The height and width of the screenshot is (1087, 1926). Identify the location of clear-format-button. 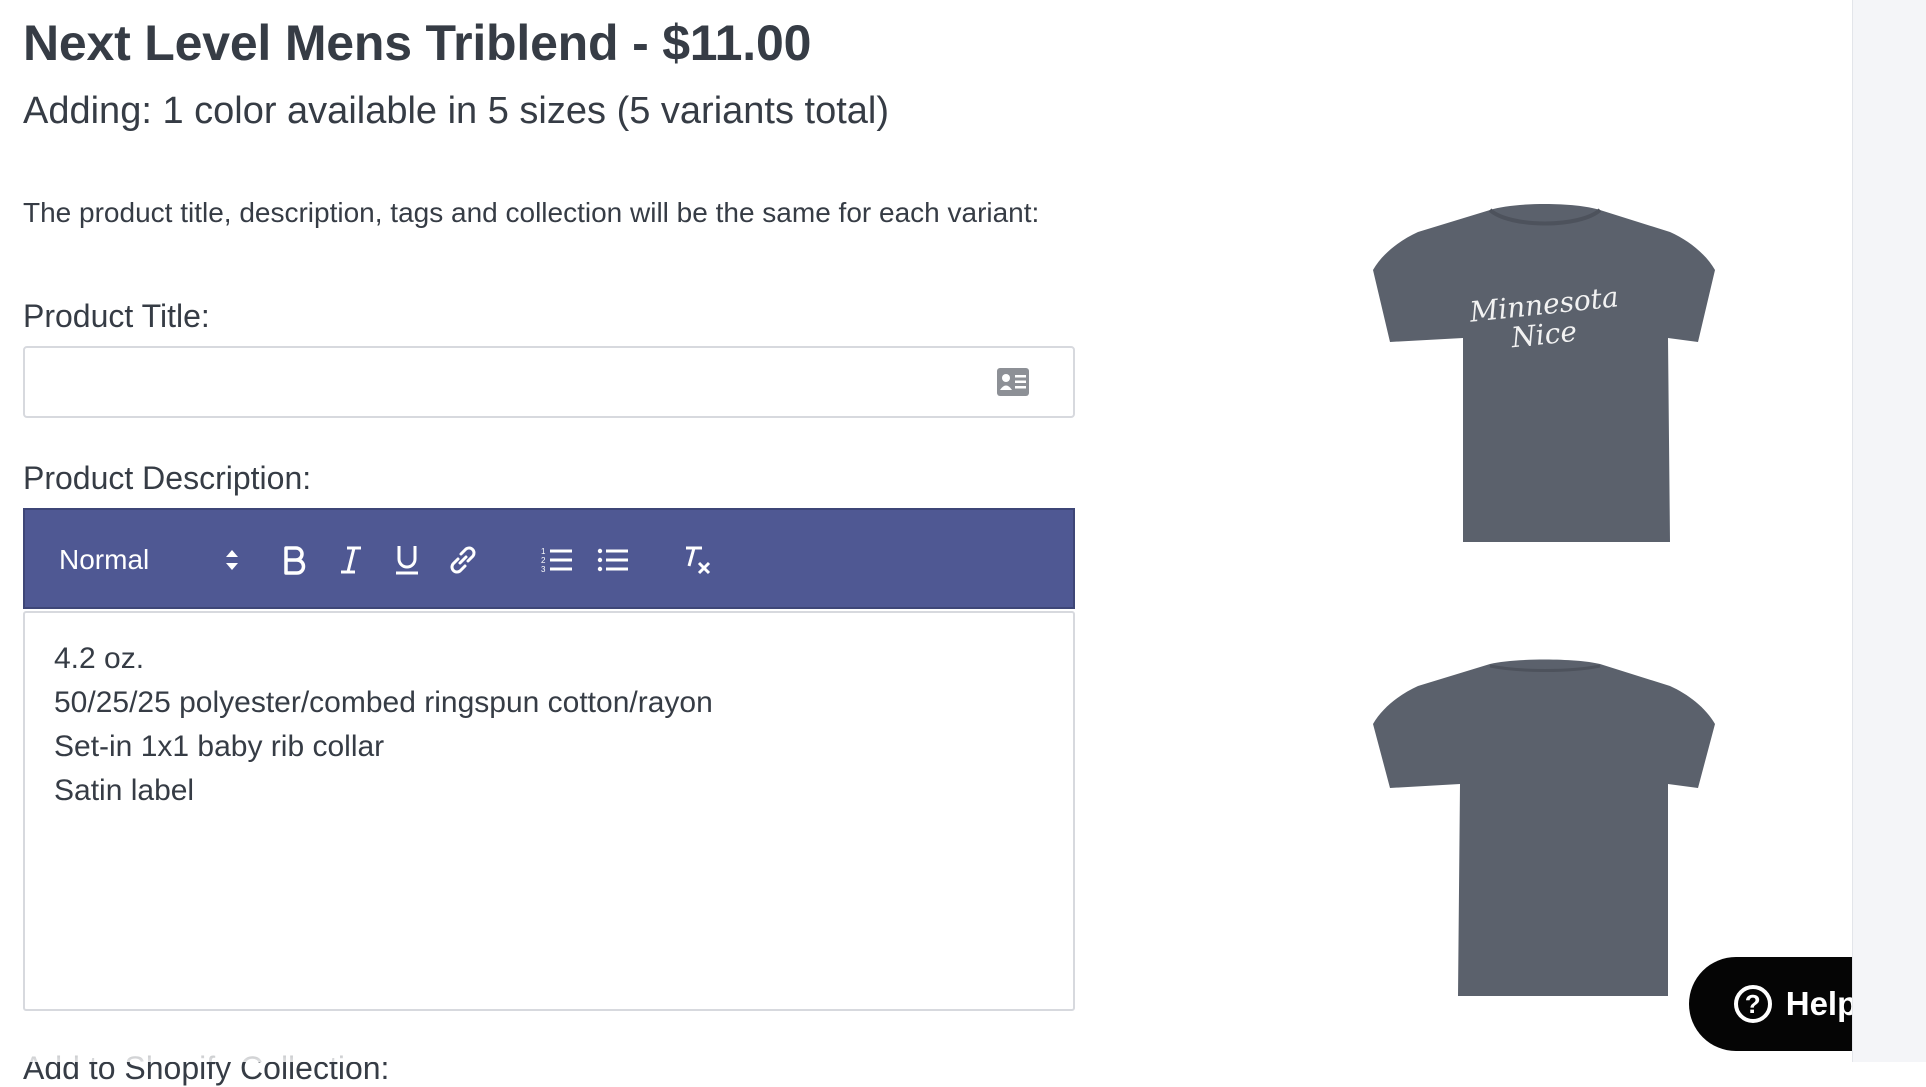
(697, 560).